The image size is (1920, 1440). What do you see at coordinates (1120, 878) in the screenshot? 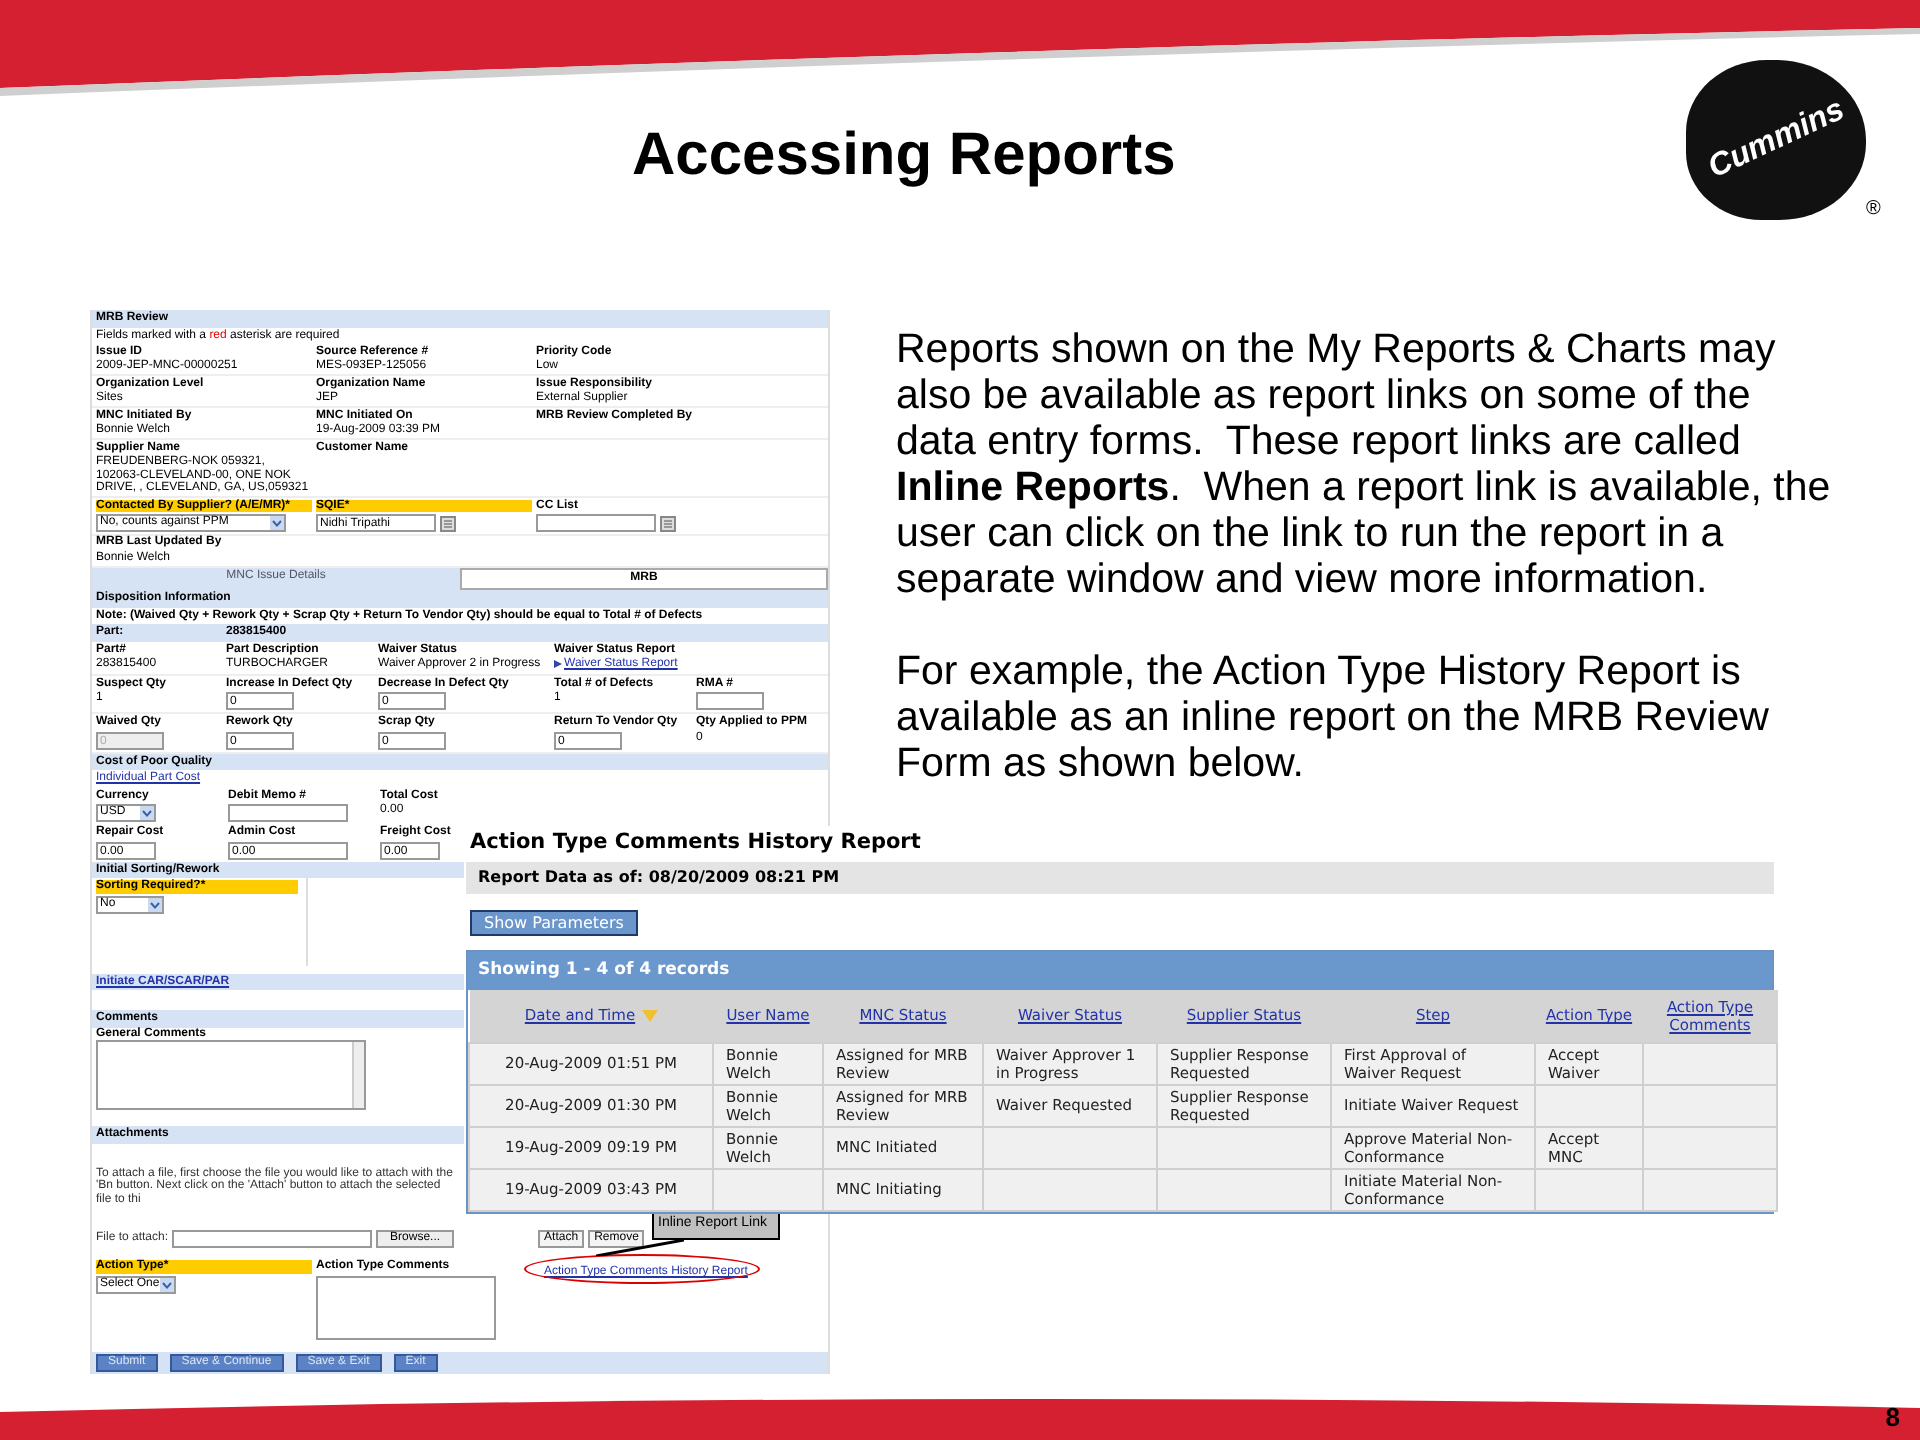
I see `report-date-bar: Report Data as of: 08/20/2009 08:21 PM` at bounding box center [1120, 878].